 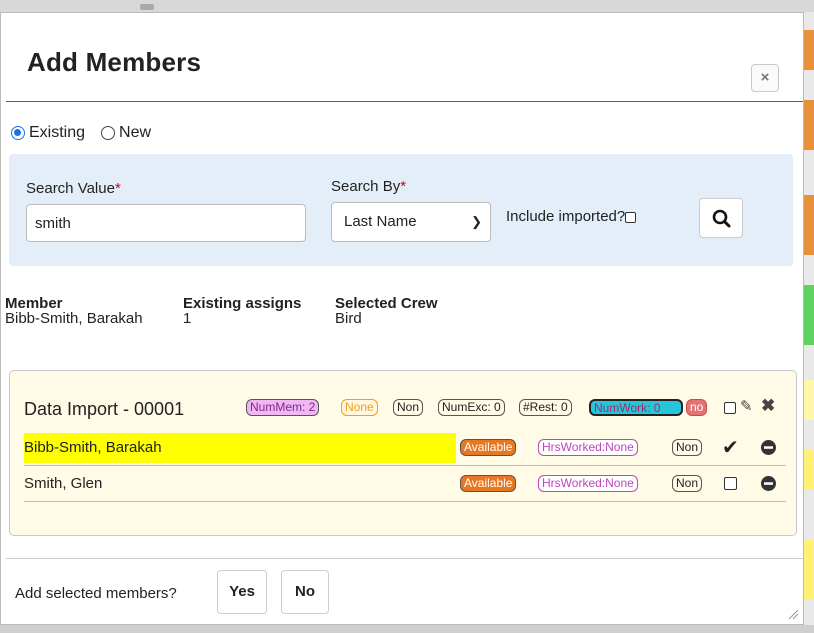 I want to click on close-icon: ×, so click(x=765, y=77).